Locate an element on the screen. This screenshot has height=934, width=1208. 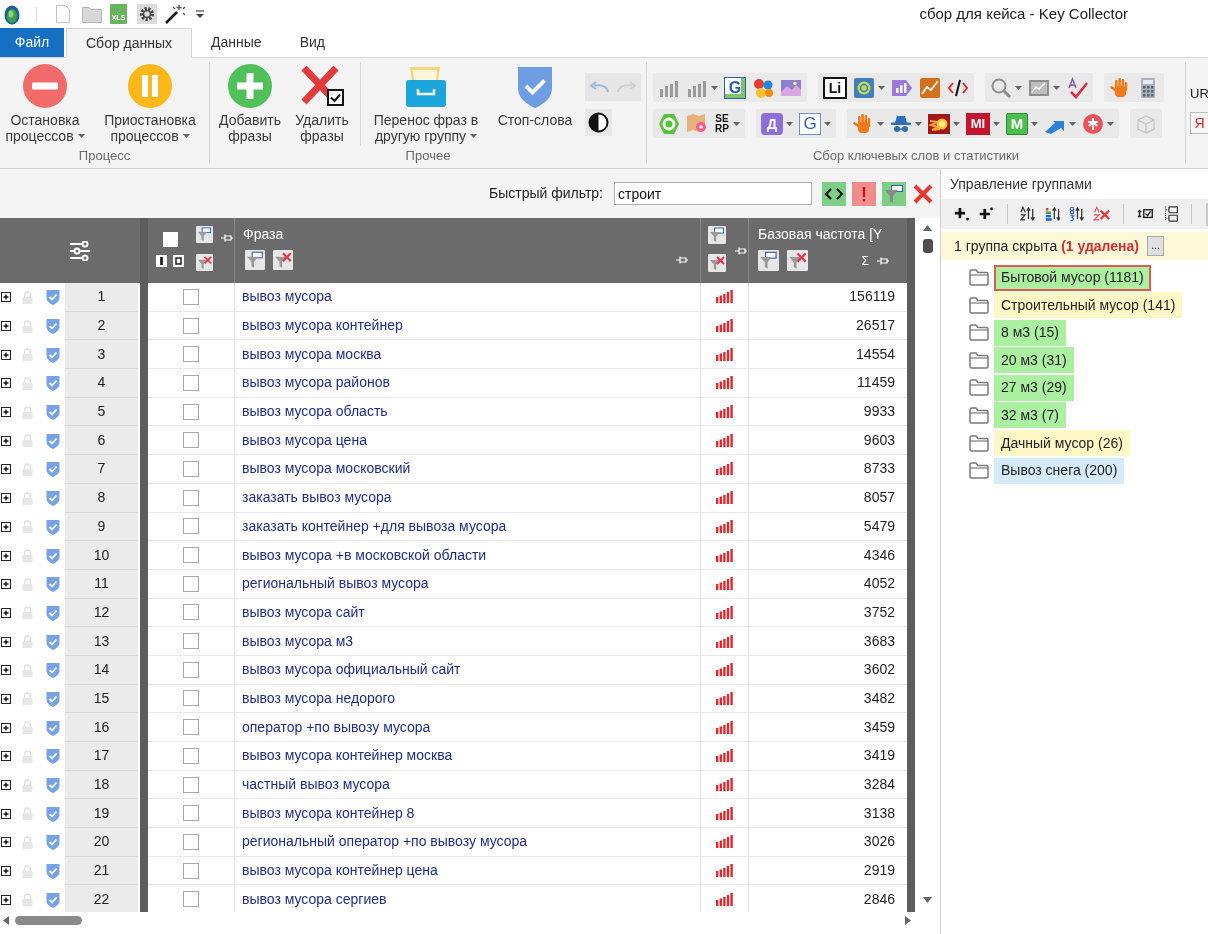
add-group-icon is located at coordinates (962, 214).